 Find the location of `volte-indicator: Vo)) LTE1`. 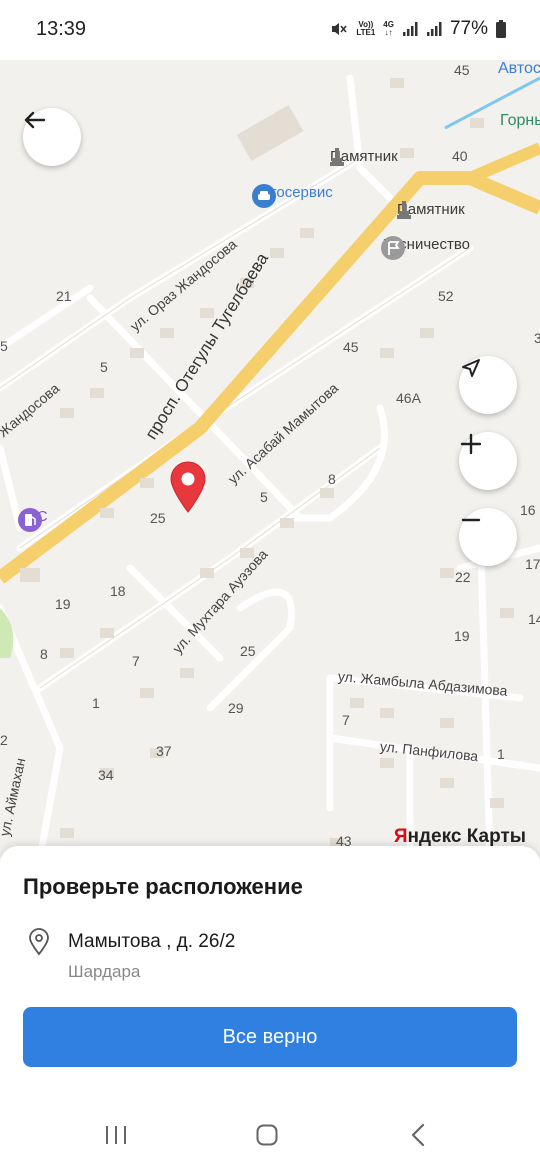

volte-indicator: Vo)) LTE1 is located at coordinates (366, 28).